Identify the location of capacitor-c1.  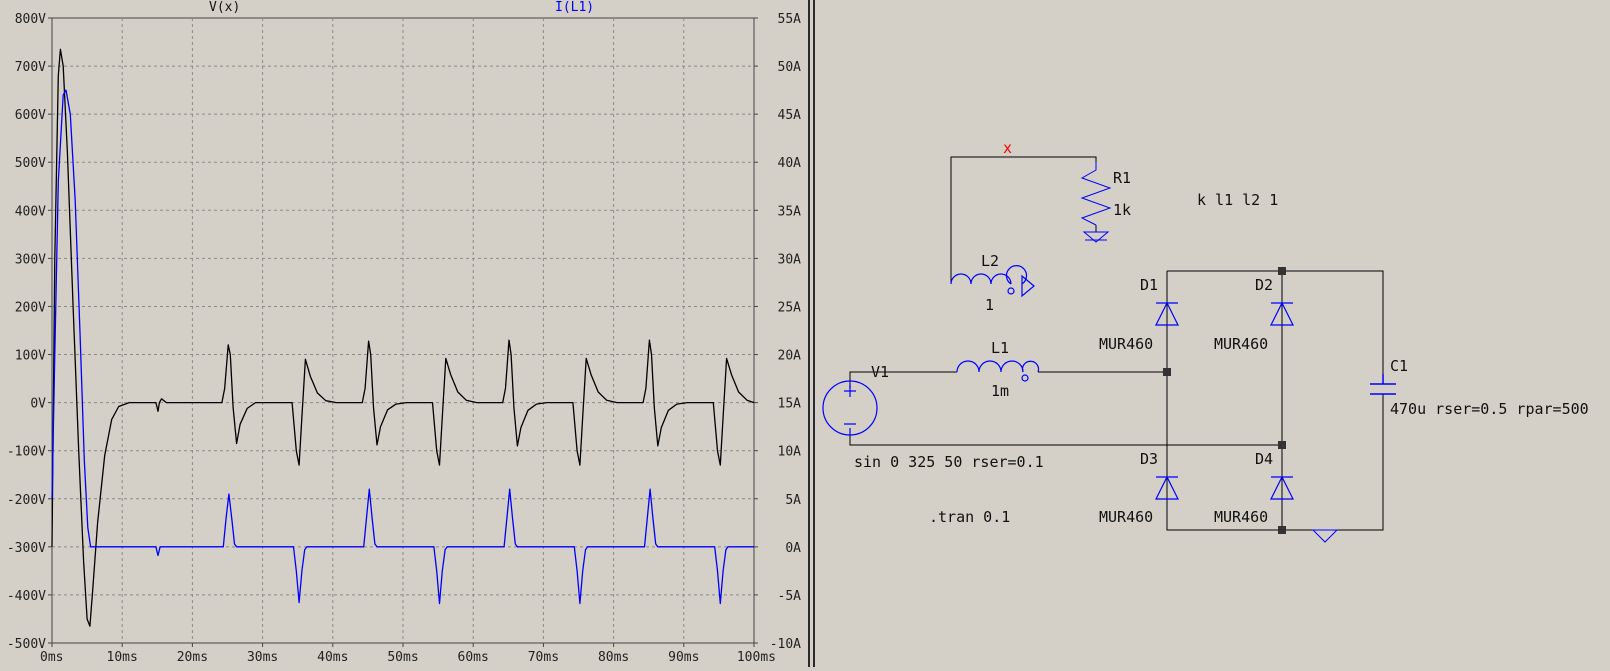
(1383, 384).